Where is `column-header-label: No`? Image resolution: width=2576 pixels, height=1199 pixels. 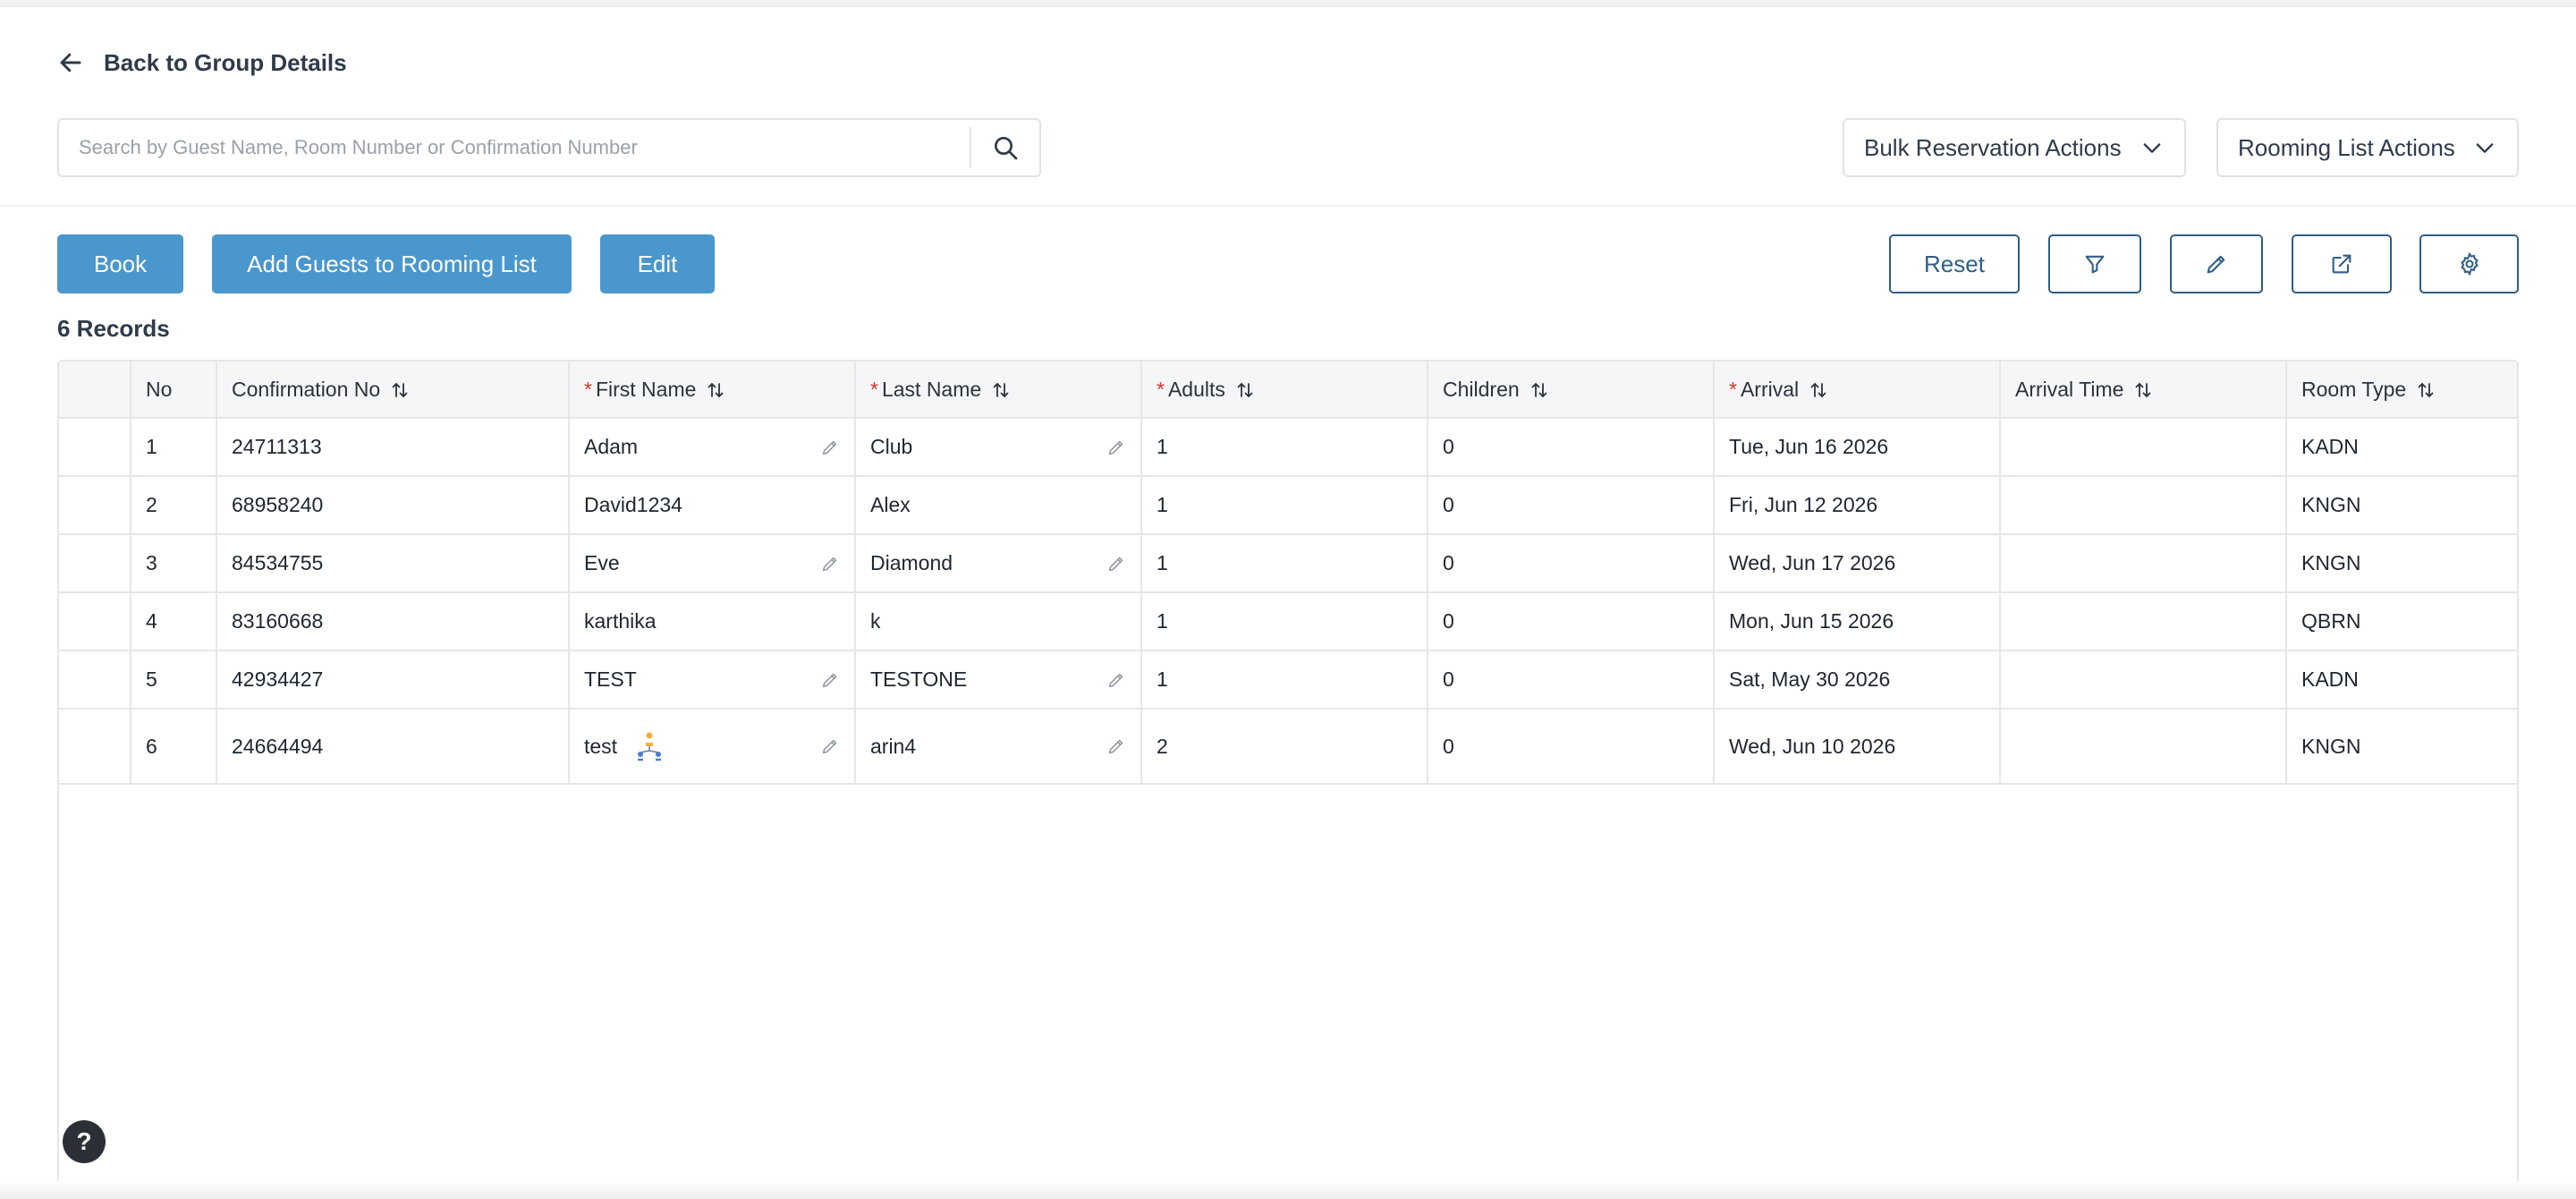
column-header-label: No is located at coordinates (159, 389).